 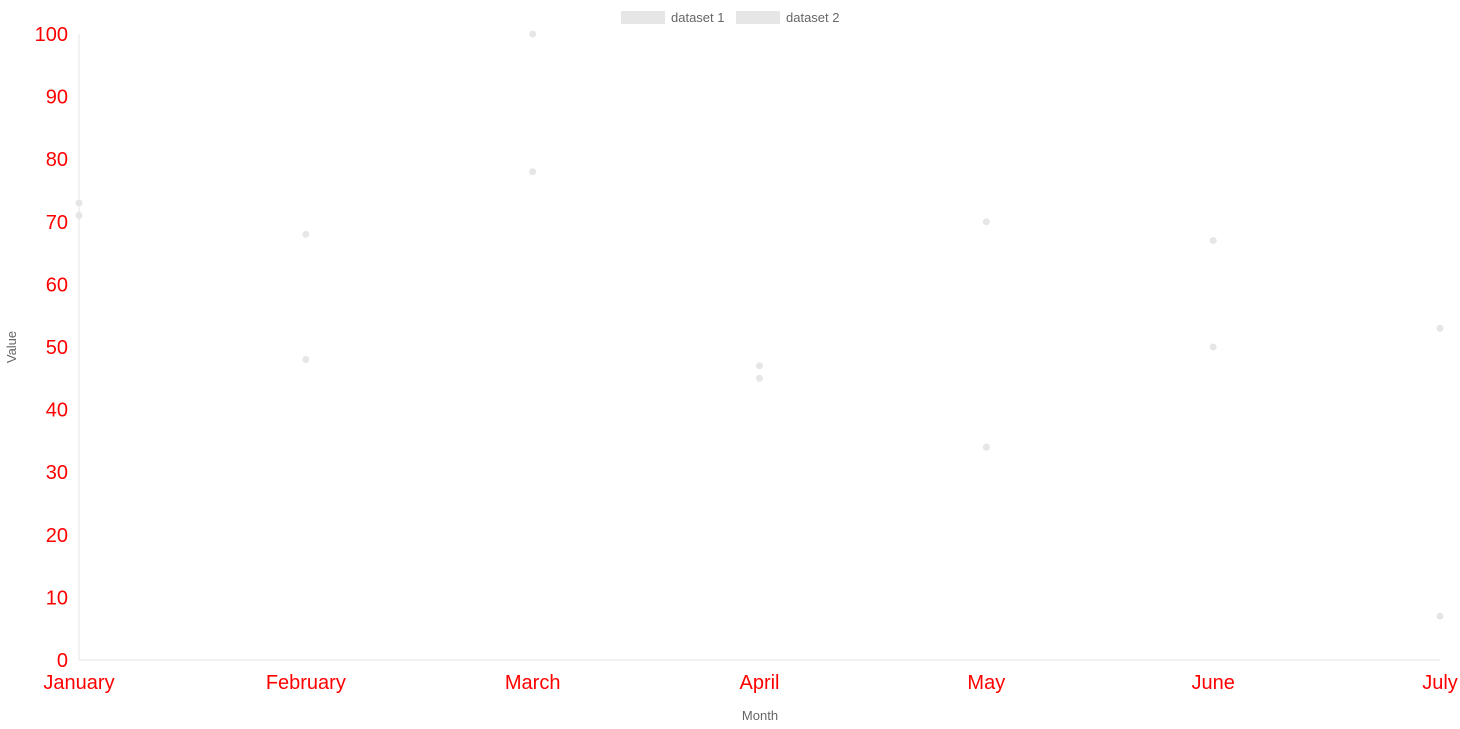 I want to click on x-tick-label: March, so click(x=533, y=683).